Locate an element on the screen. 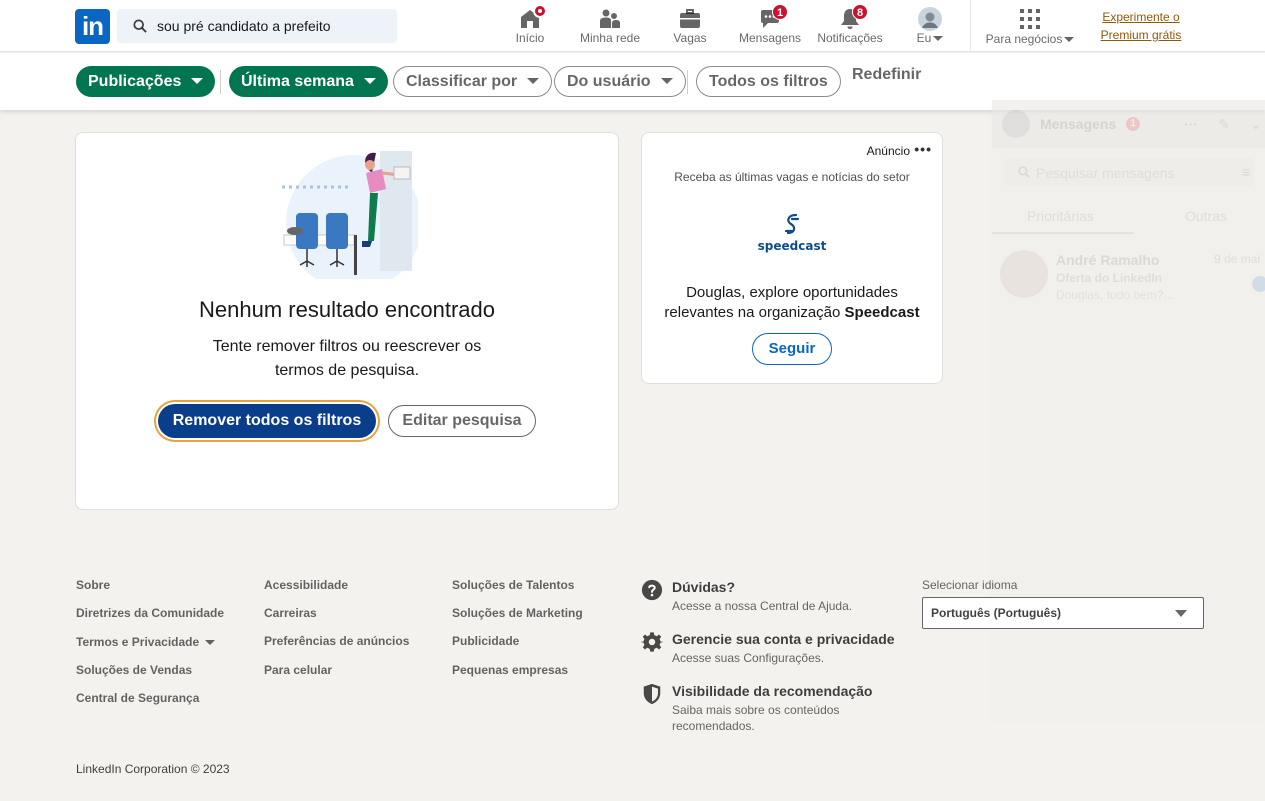 The height and width of the screenshot is (801, 1265). language-label: Selecionar idioma is located at coordinates (970, 585).